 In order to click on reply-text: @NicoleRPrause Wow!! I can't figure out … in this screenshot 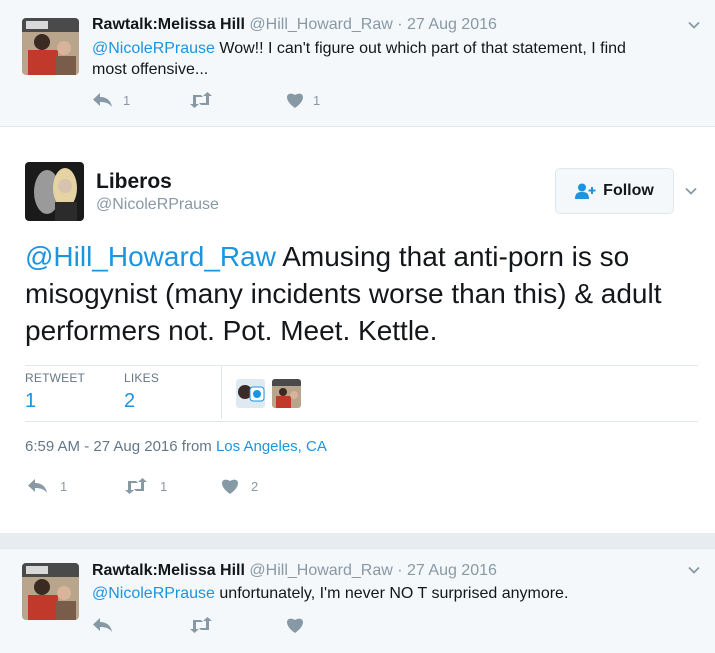, I will do `click(387, 59)`.